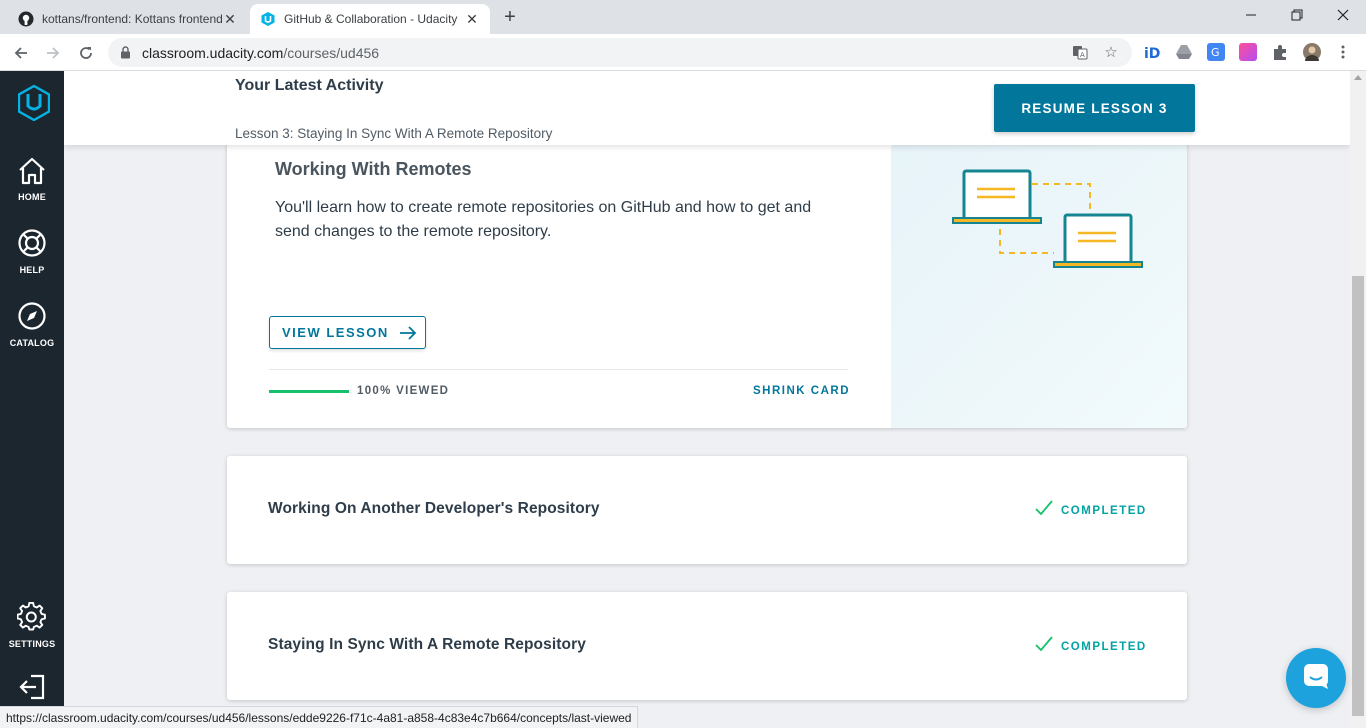  I want to click on sidebar-item-label: HOME, so click(32, 197).